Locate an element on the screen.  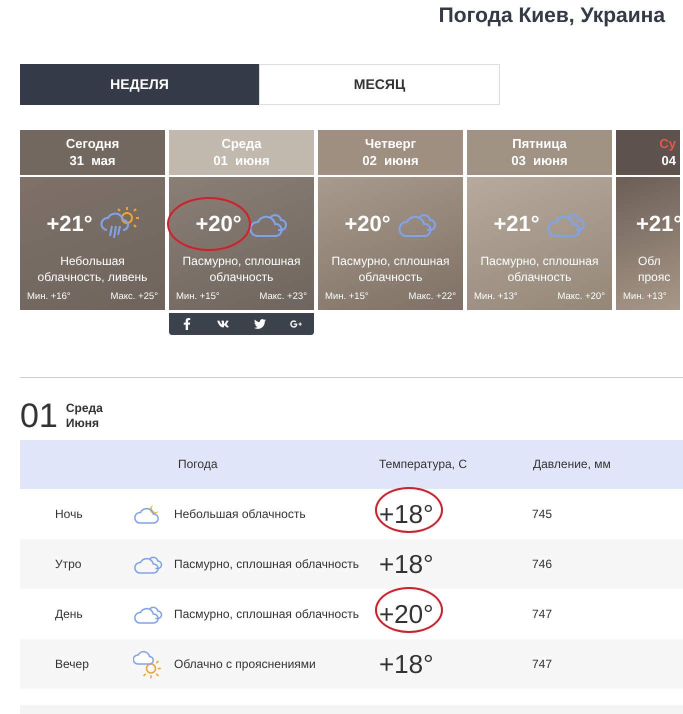
day-name: Сегодня is located at coordinates (93, 143).